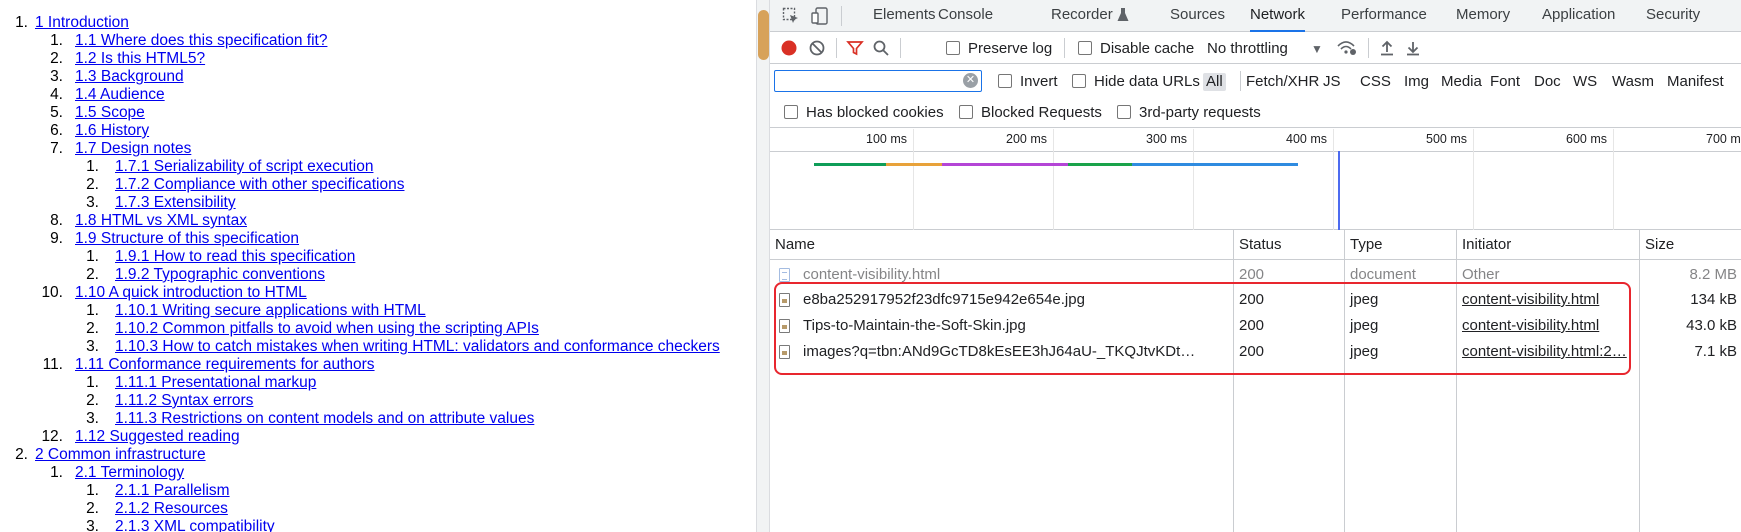 The image size is (1741, 532). What do you see at coordinates (820, 18) in the screenshot?
I see `device-toolbar-icon` at bounding box center [820, 18].